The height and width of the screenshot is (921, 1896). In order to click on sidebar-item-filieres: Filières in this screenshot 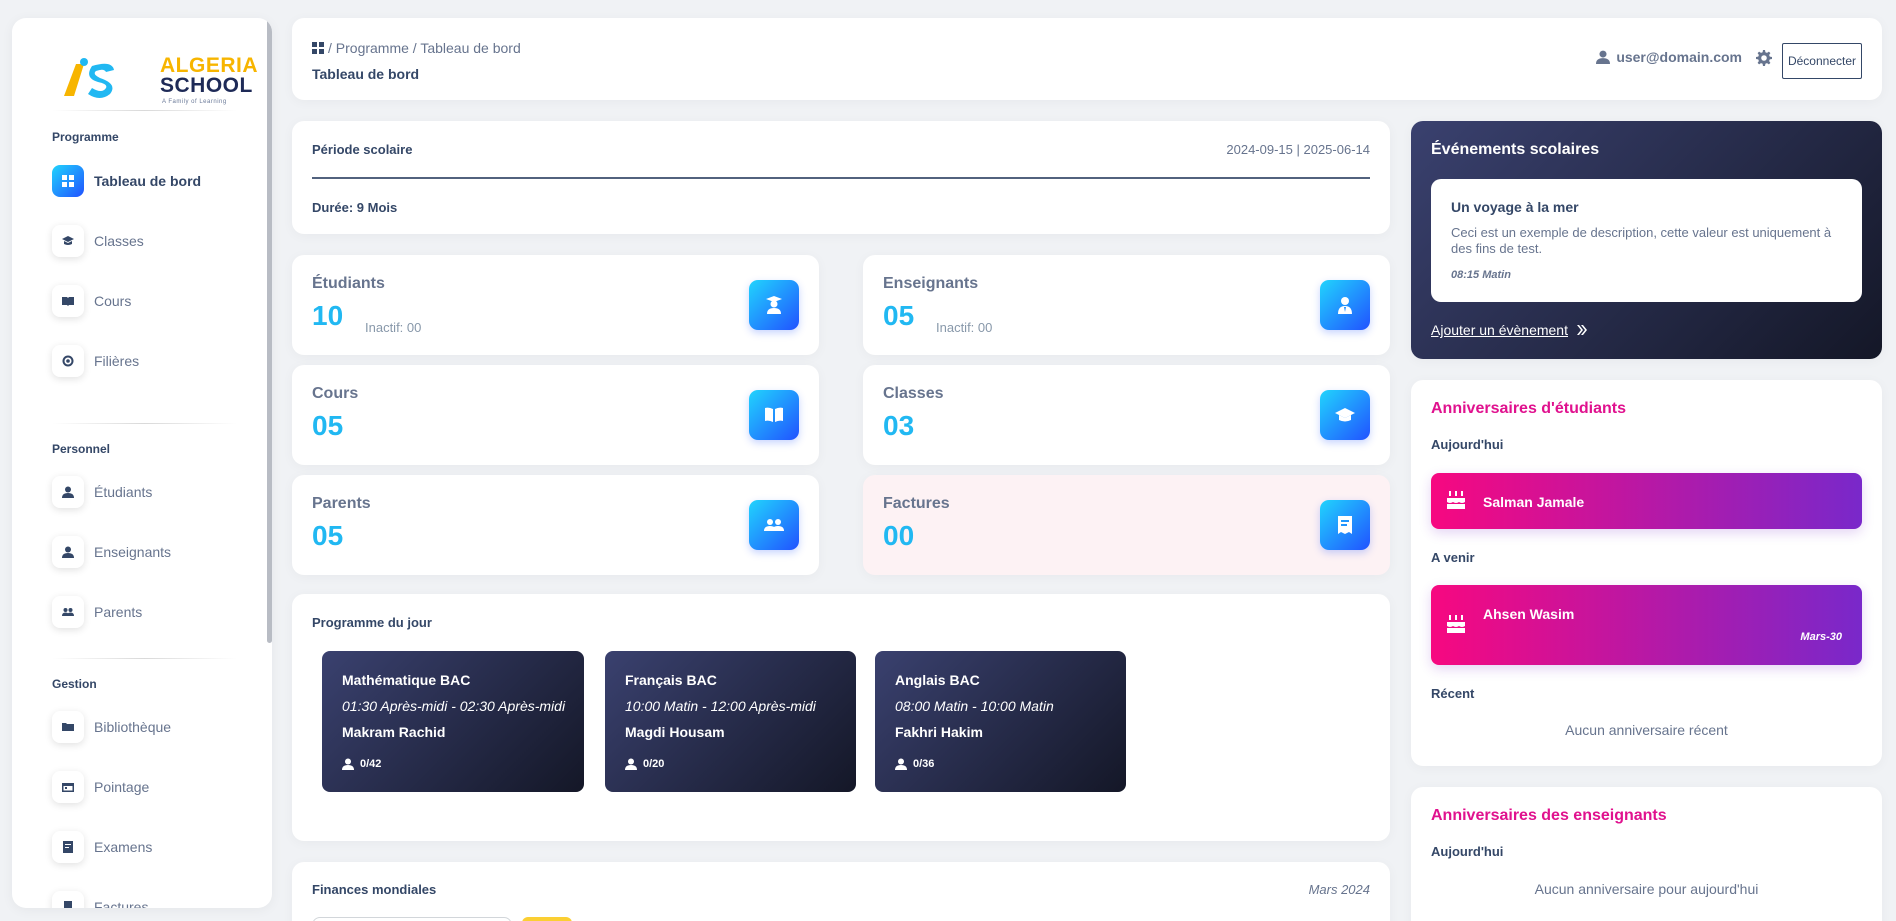, I will do `click(152, 361)`.